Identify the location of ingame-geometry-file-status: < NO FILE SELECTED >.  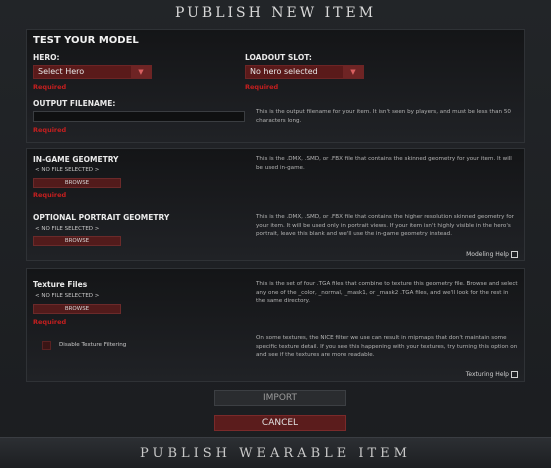
(67, 170).